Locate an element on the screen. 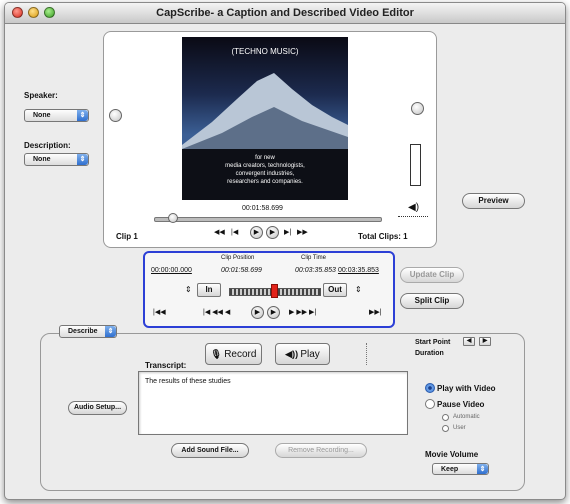  record-label: Record is located at coordinates (240, 354).